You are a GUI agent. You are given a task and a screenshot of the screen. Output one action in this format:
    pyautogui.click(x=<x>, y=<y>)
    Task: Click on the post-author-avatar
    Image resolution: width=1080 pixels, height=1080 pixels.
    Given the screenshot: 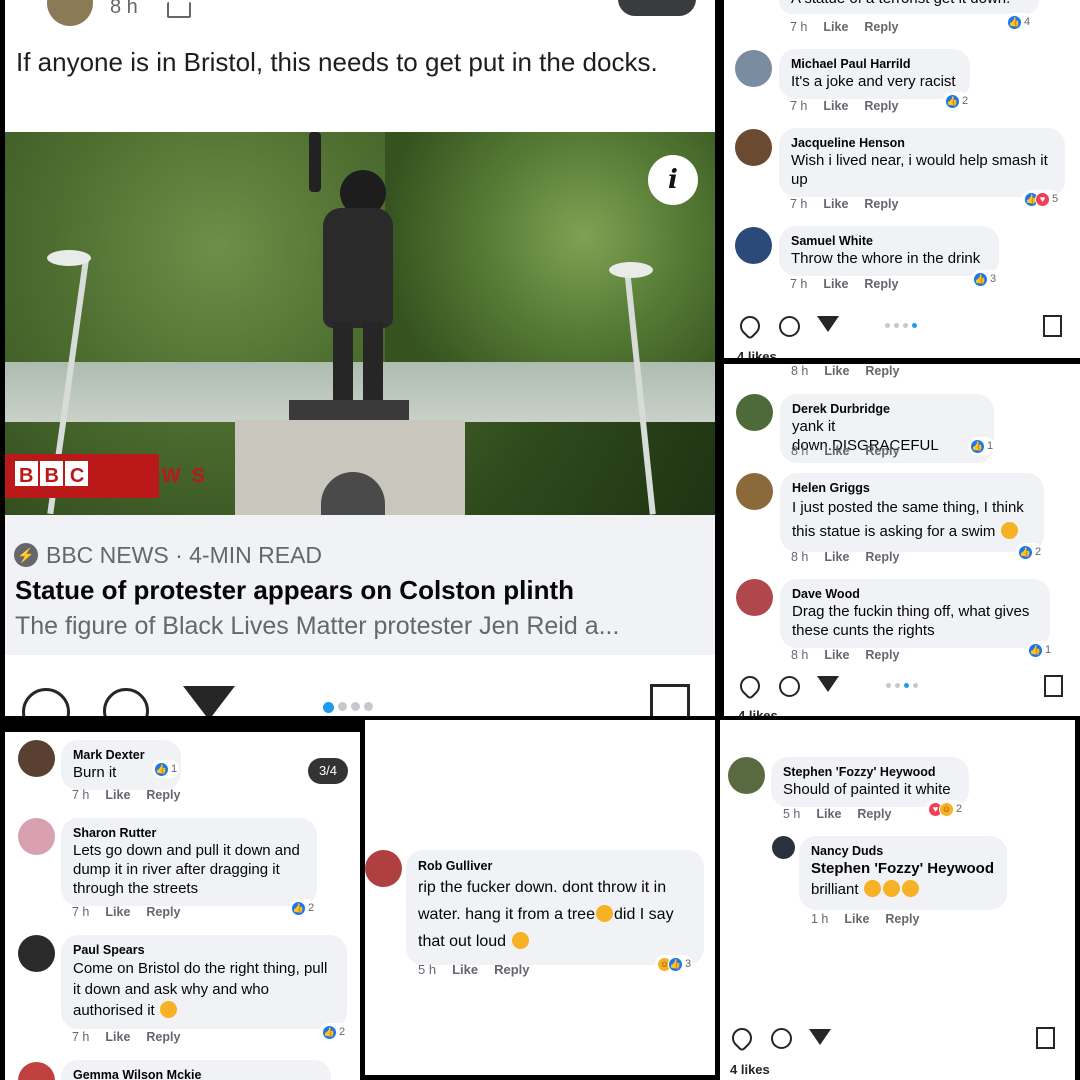 What is the action you would take?
    pyautogui.click(x=70, y=13)
    